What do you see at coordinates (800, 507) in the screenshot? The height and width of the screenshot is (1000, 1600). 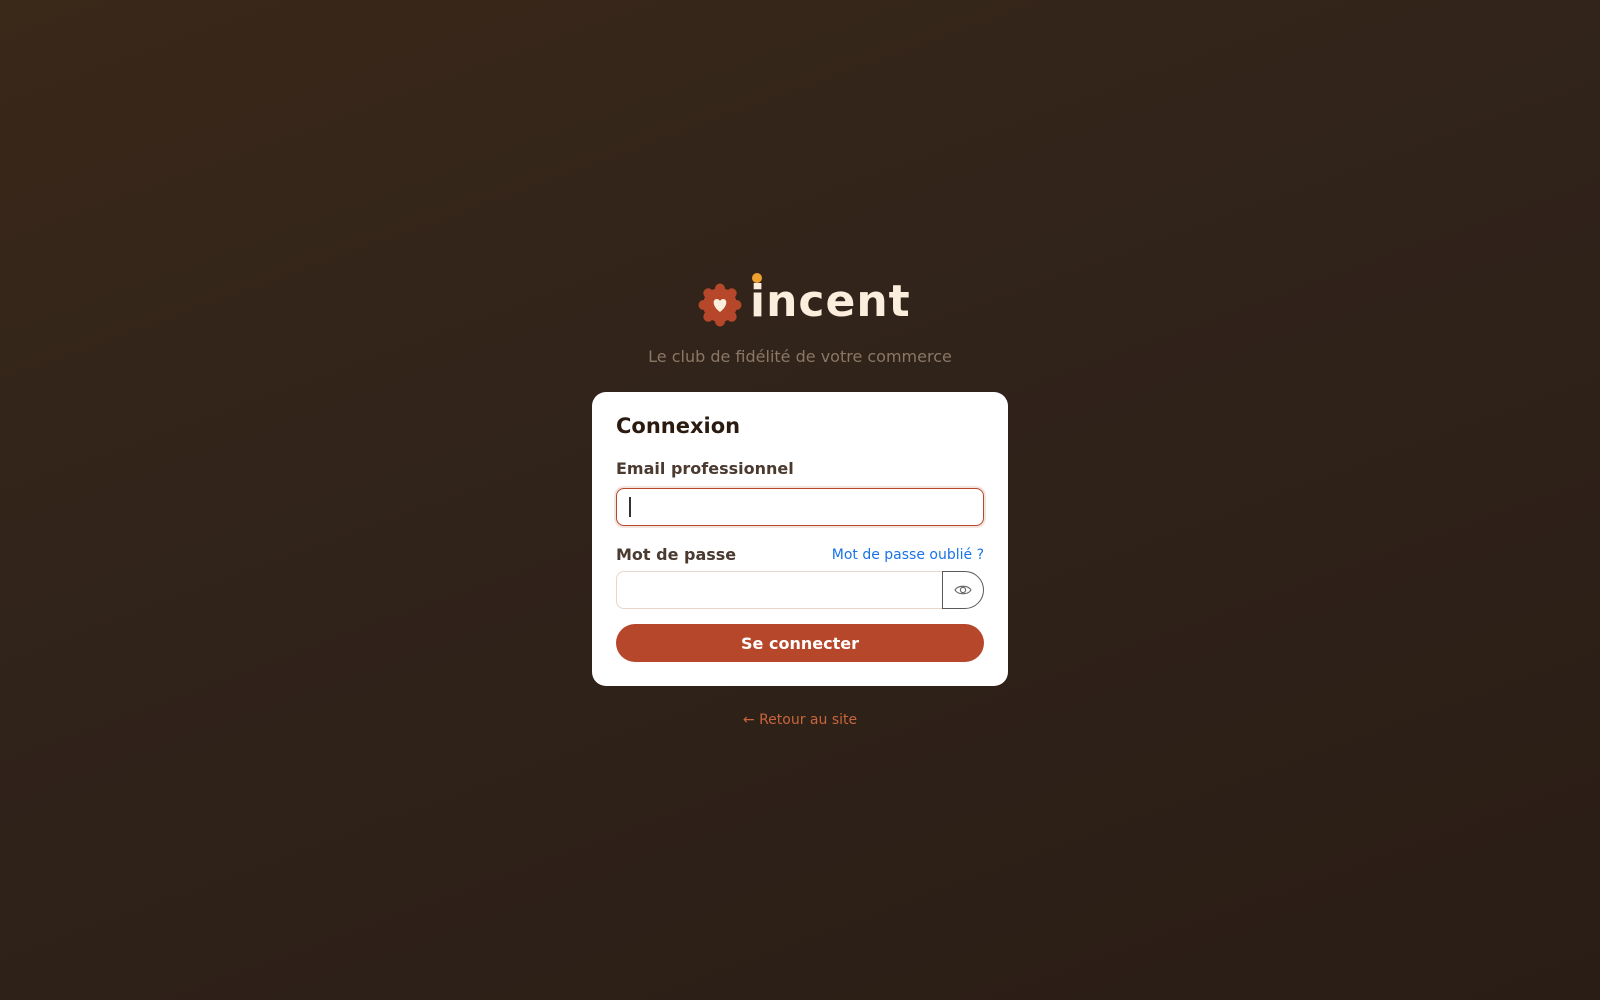 I see `email-field` at bounding box center [800, 507].